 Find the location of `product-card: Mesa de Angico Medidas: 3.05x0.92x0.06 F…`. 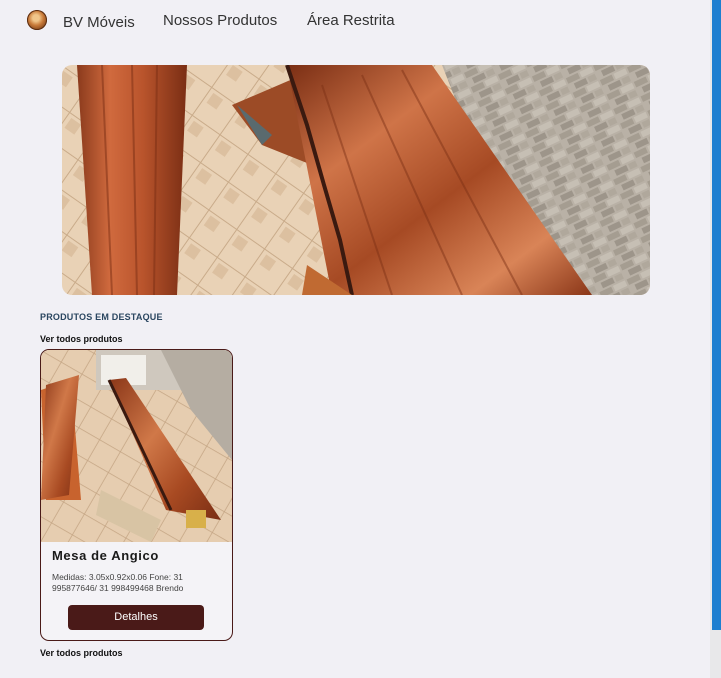

product-card: Mesa de Angico Medidas: 3.05x0.92x0.06 F… is located at coordinates (136, 495).